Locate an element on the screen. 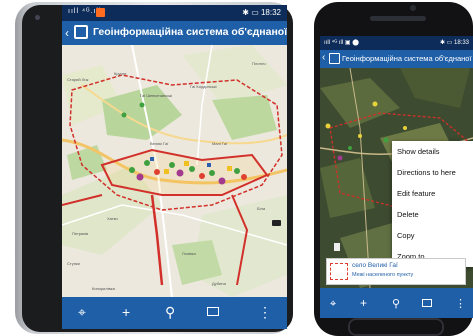 The image size is (473, 336). map-label: Біла is located at coordinates (261, 208).